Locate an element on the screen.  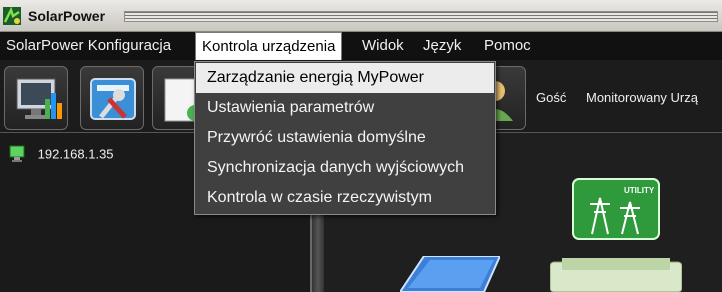
menuitem-realtime-control: Kontrola w czasie rzeczywistym is located at coordinates (345, 198).